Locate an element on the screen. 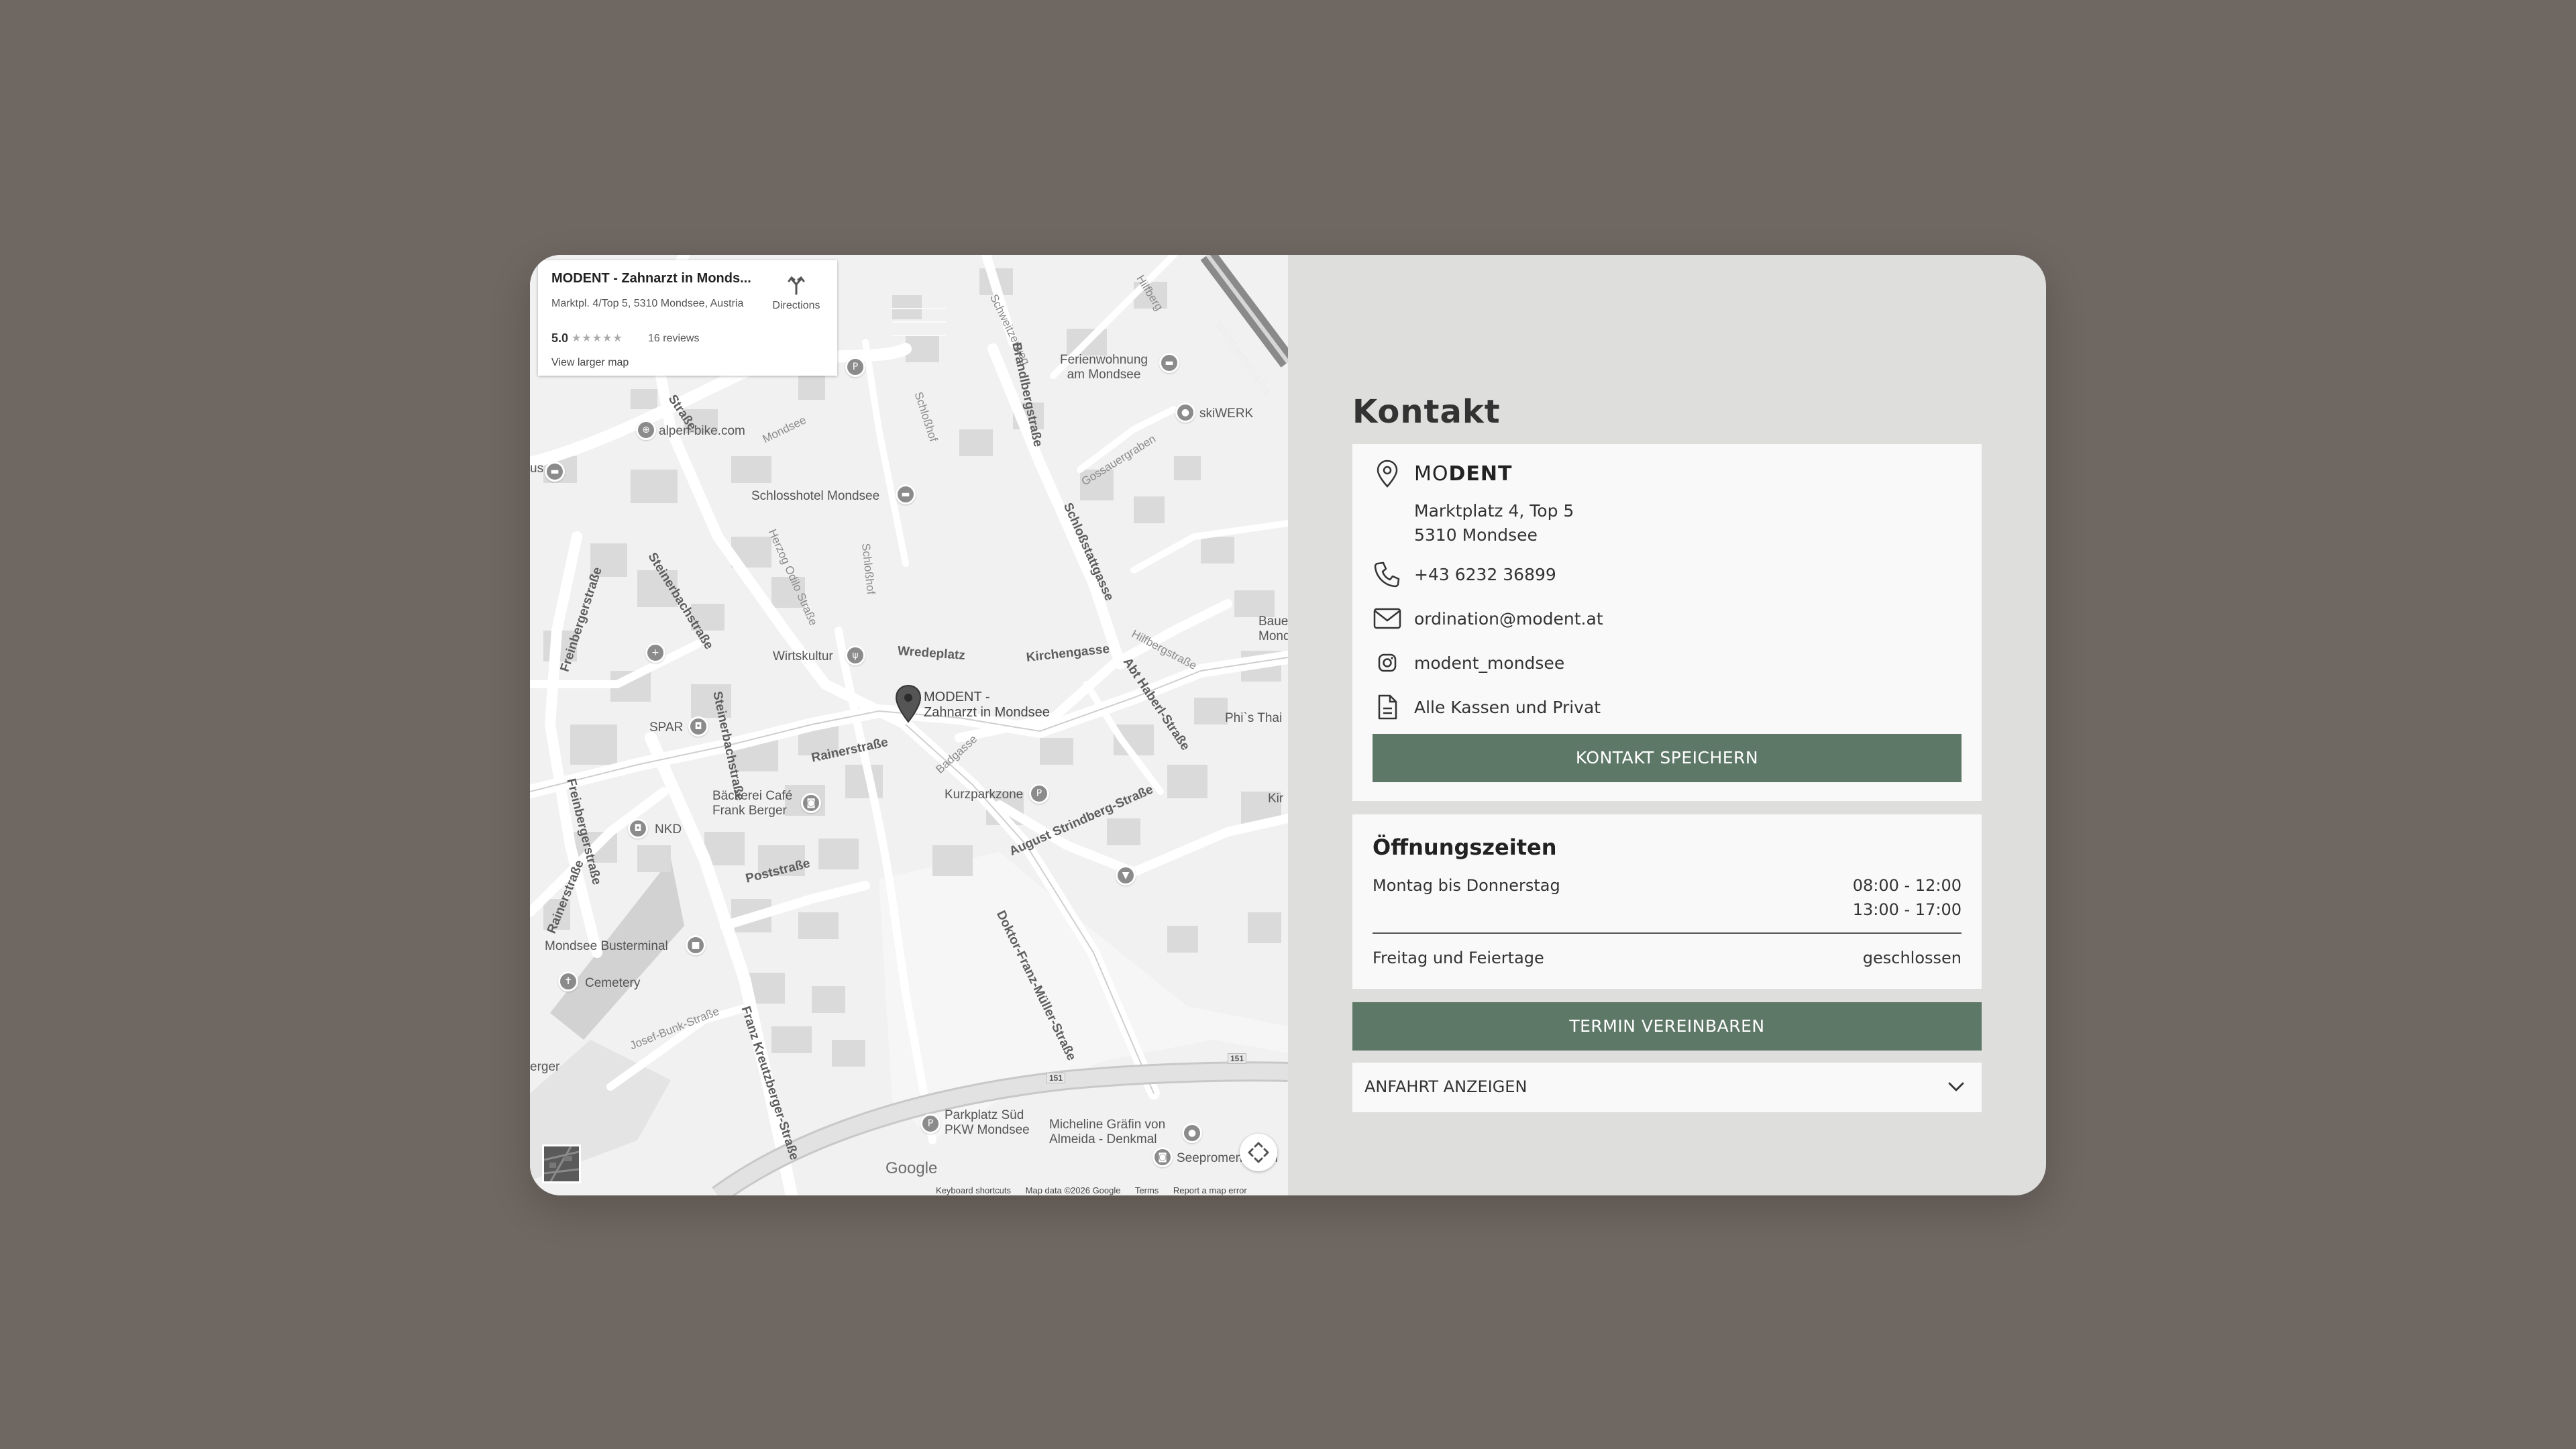 The height and width of the screenshot is (1449, 2576). report-error-link: Report a map error is located at coordinates (1210, 1190).